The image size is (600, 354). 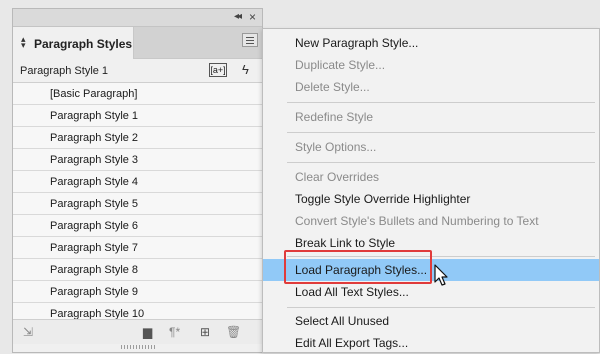 I want to click on load-styles-icon: ⇲, so click(x=28, y=332).